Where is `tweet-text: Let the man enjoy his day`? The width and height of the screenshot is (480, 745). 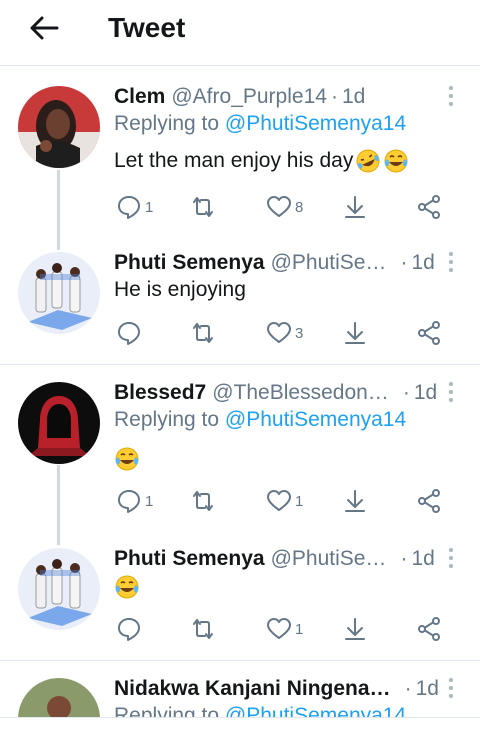 tweet-text: Let the man enjoy his day is located at coordinates (261, 161).